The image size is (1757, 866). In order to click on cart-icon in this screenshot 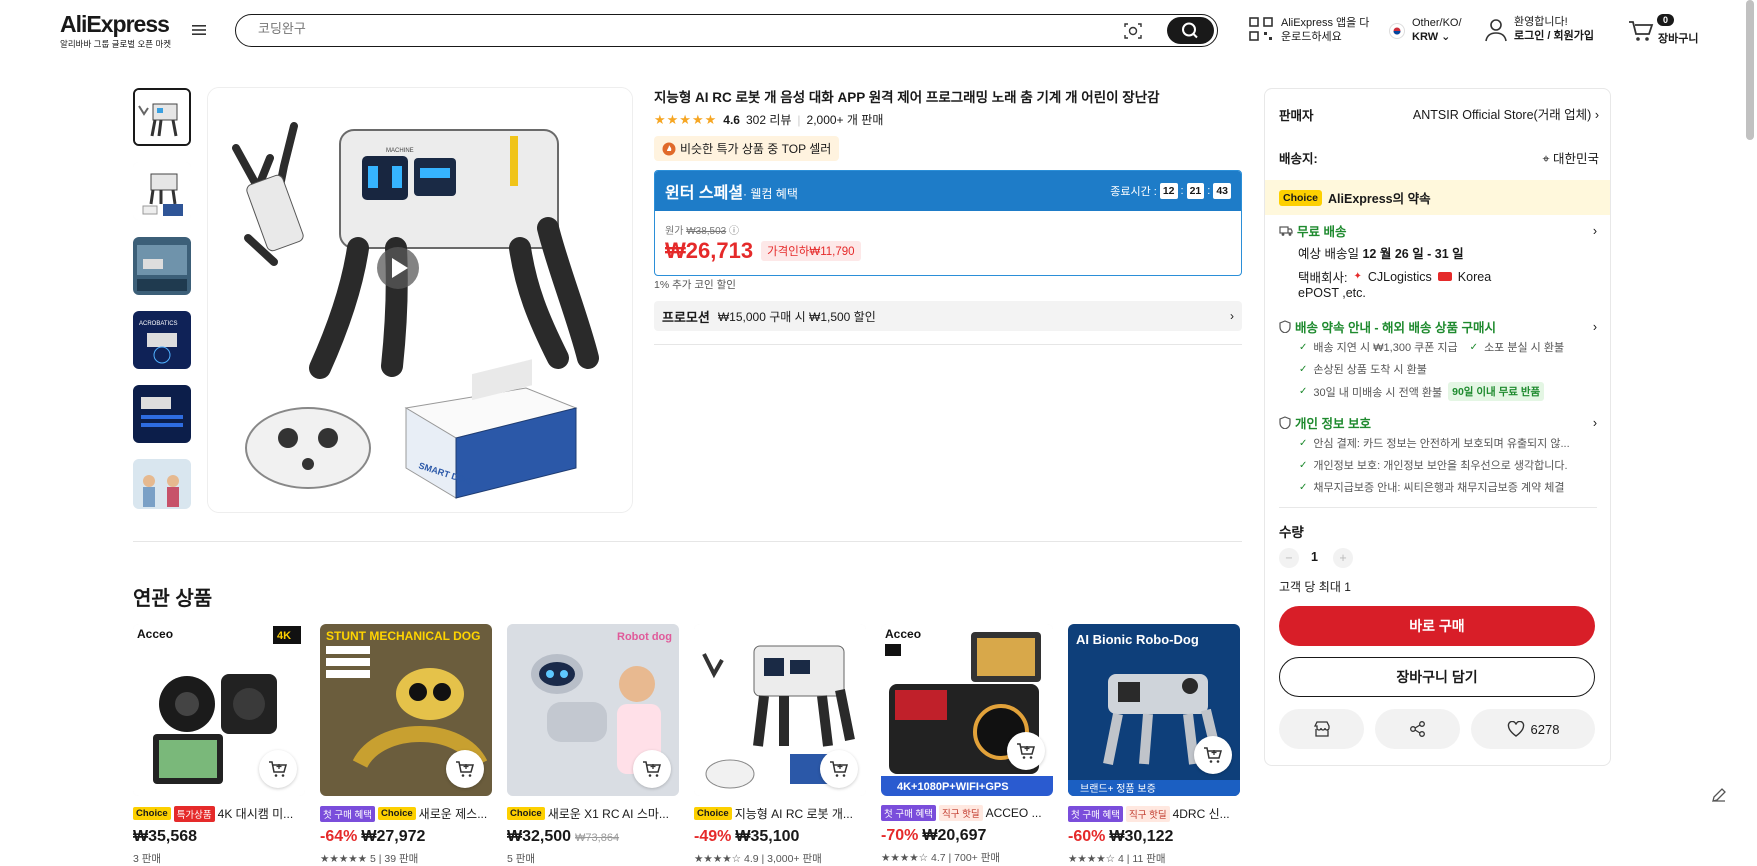, I will do `click(1641, 31)`.